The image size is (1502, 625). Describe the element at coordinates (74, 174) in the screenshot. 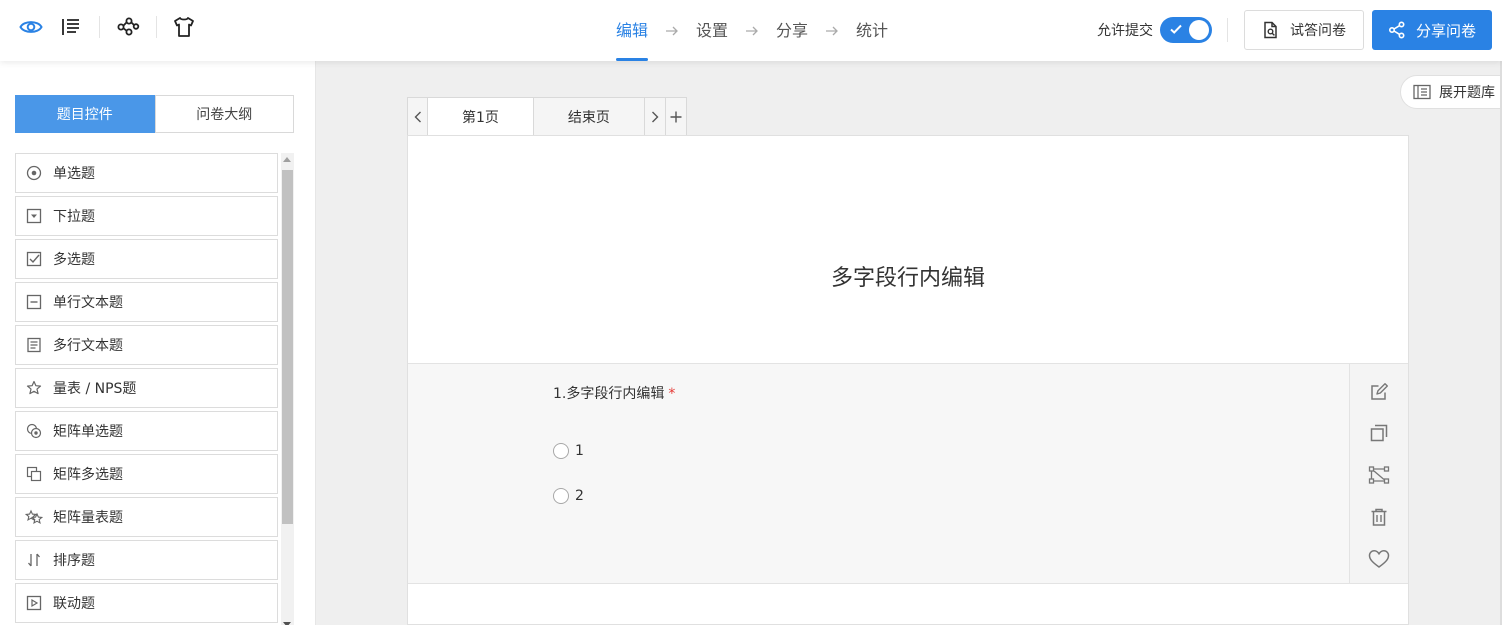

I see `question-type-label: 单选题` at that location.